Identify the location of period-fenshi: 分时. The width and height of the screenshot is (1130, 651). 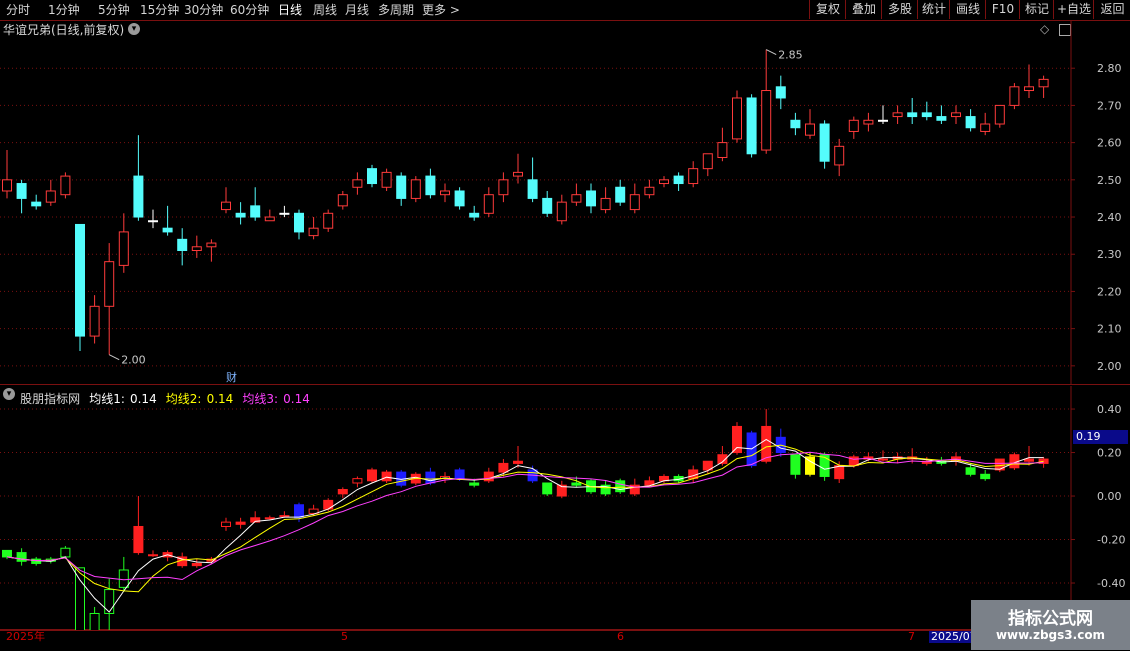
(18, 10).